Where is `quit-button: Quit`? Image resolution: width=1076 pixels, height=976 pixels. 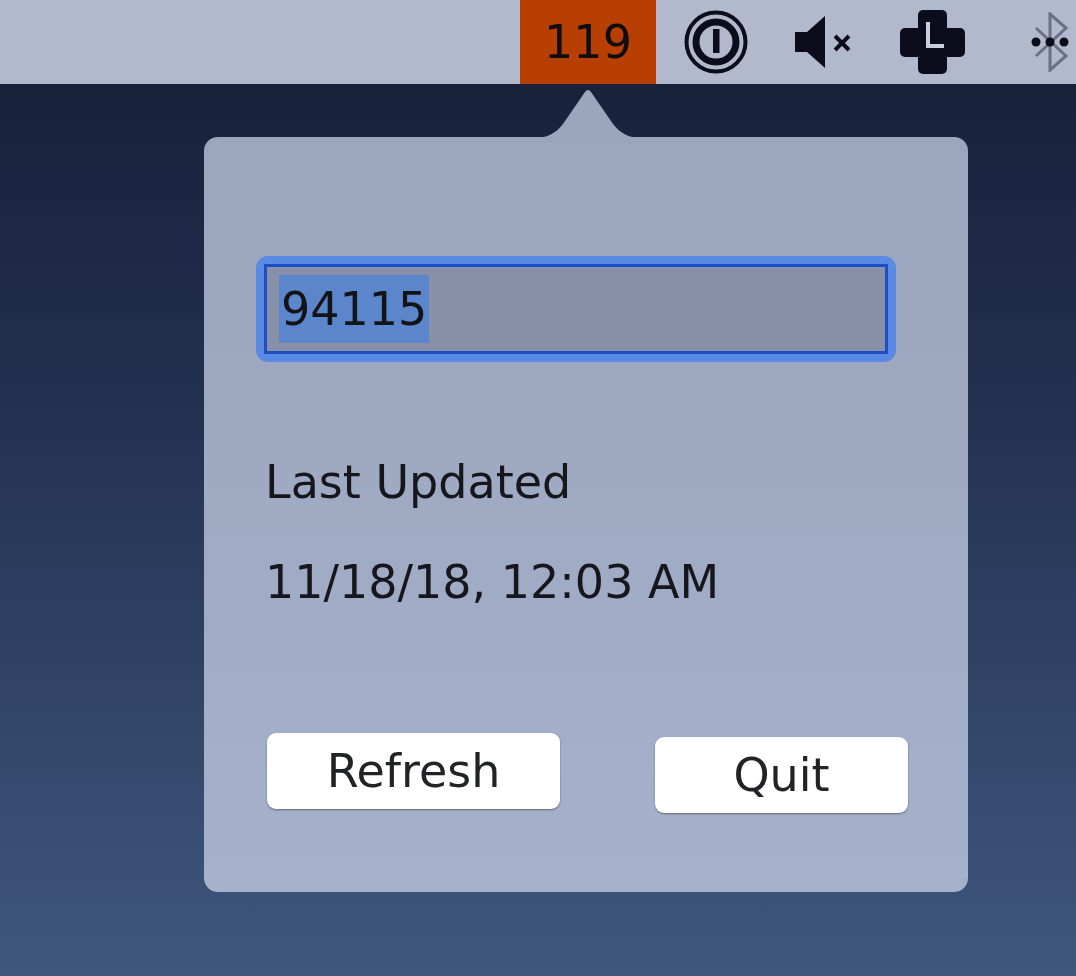 quit-button: Quit is located at coordinates (781, 775).